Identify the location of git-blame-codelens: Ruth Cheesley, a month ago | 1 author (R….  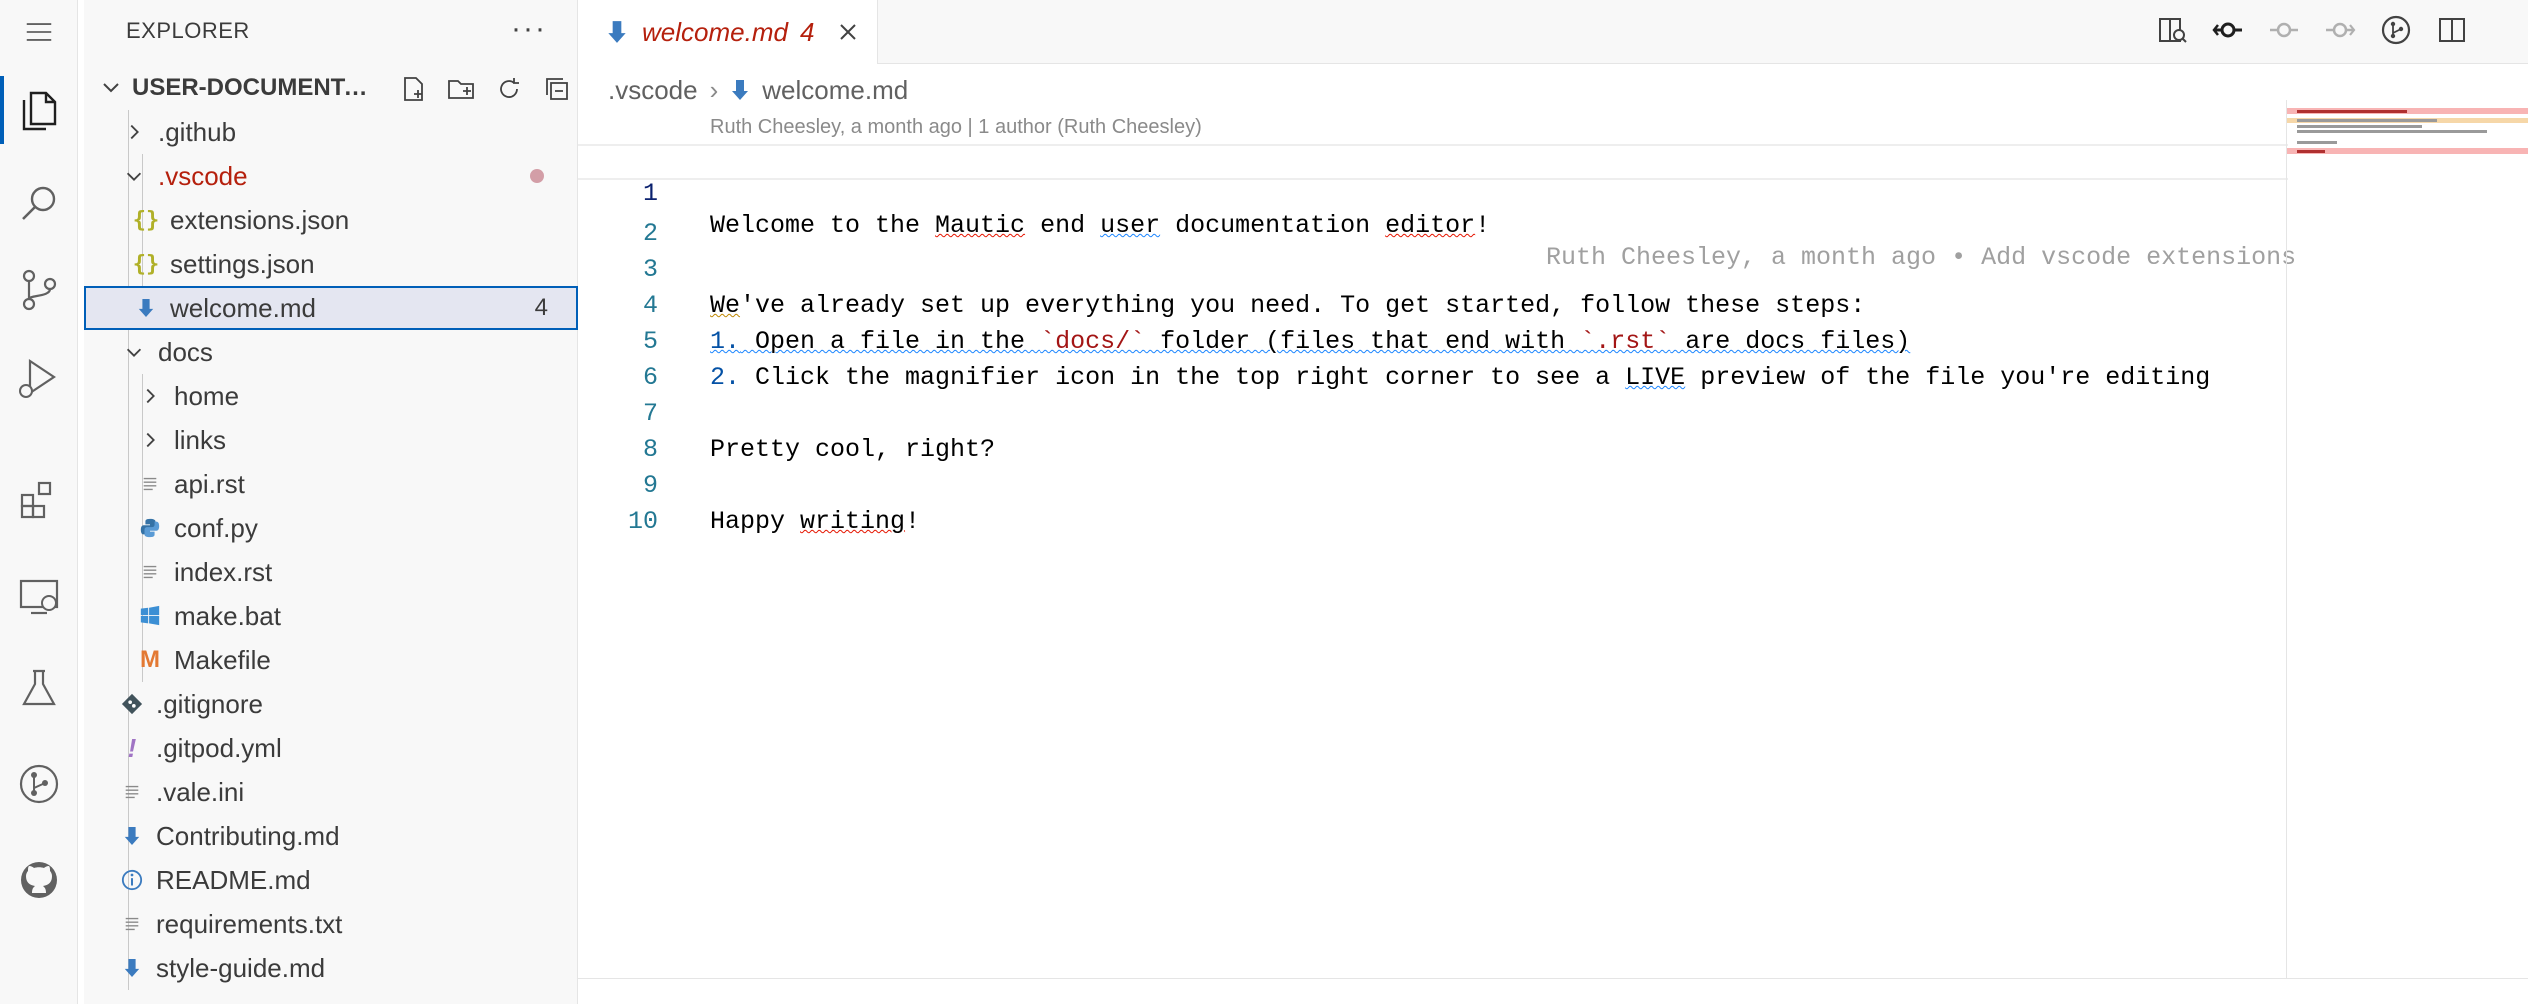
(956, 127).